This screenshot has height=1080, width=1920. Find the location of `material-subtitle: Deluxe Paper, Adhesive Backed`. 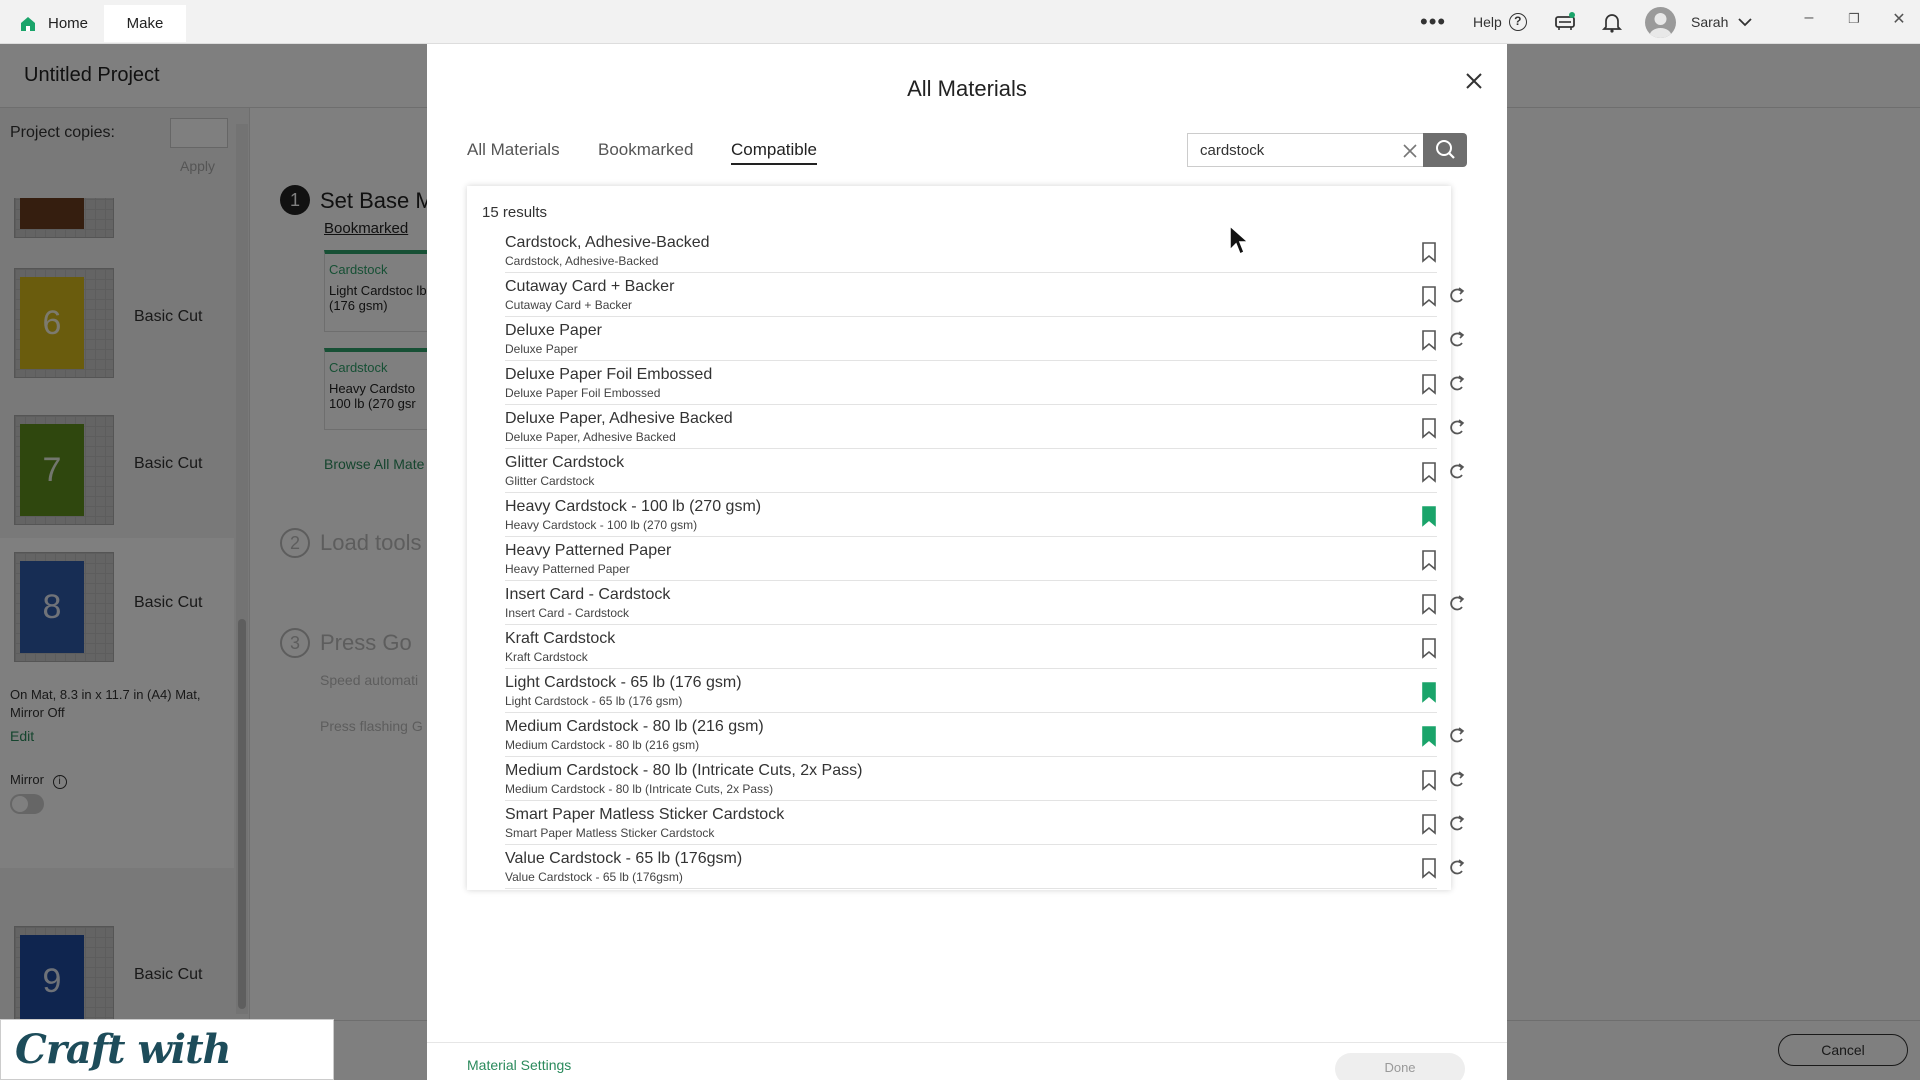

material-subtitle: Deluxe Paper, Adhesive Backed is located at coordinates (590, 437).